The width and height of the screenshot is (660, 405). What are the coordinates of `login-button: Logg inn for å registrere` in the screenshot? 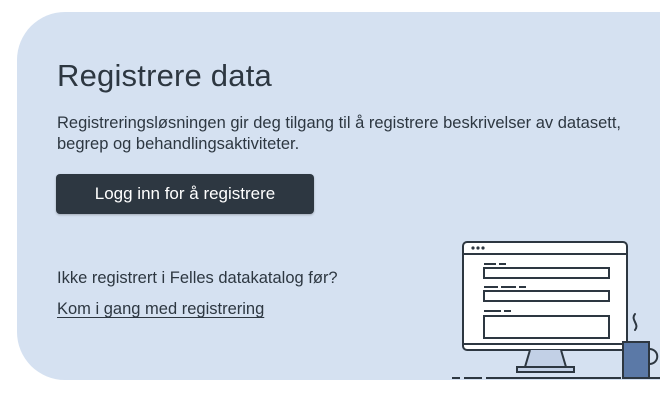 It's located at (185, 194).